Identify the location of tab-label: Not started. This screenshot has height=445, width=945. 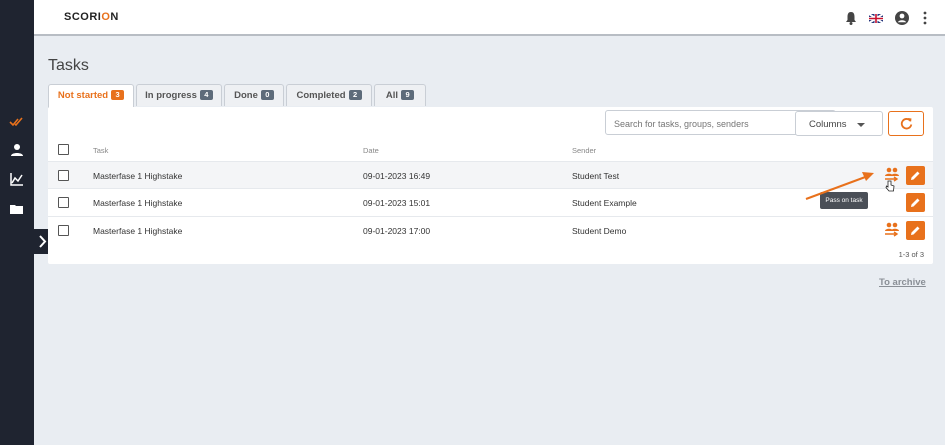
(83, 95).